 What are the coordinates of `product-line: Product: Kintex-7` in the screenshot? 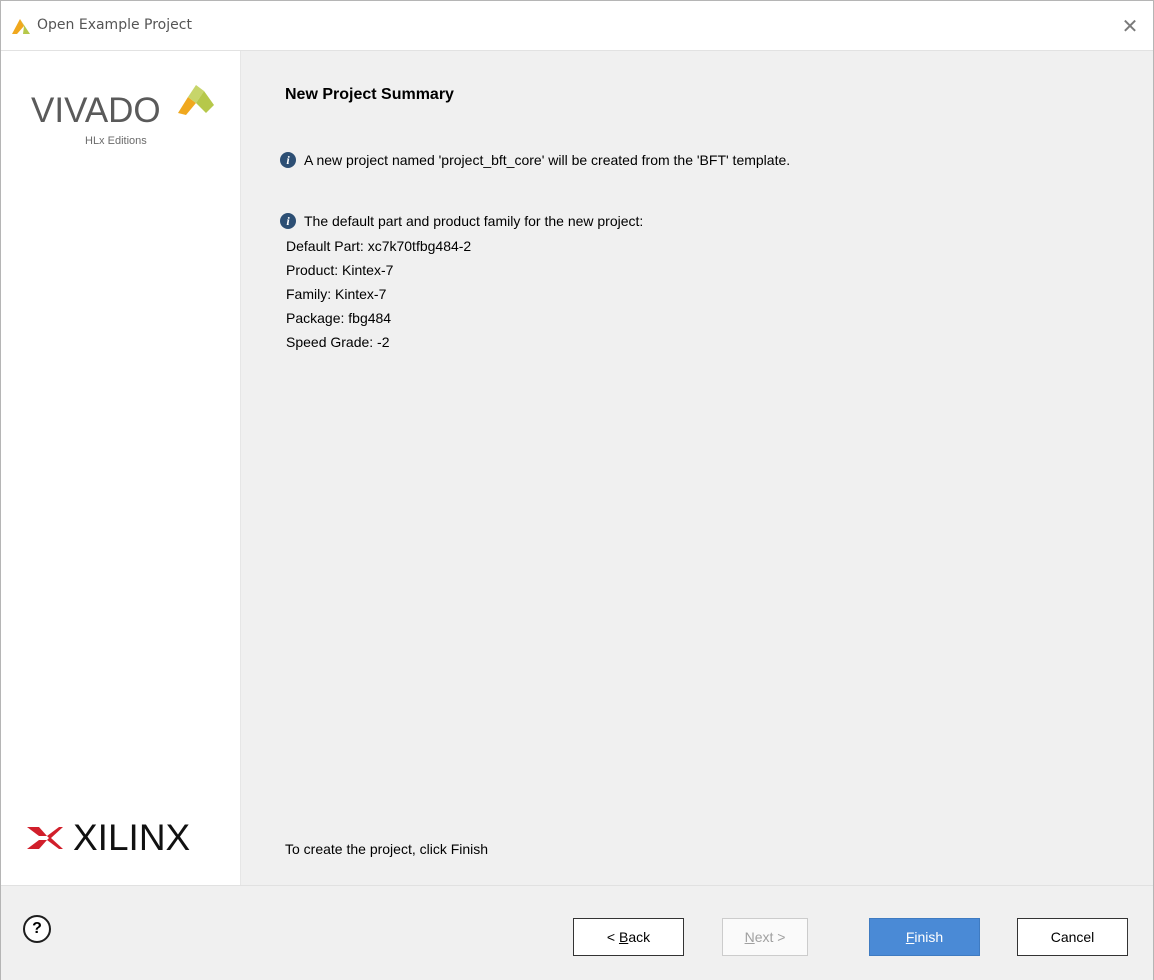 It's located at (340, 270).